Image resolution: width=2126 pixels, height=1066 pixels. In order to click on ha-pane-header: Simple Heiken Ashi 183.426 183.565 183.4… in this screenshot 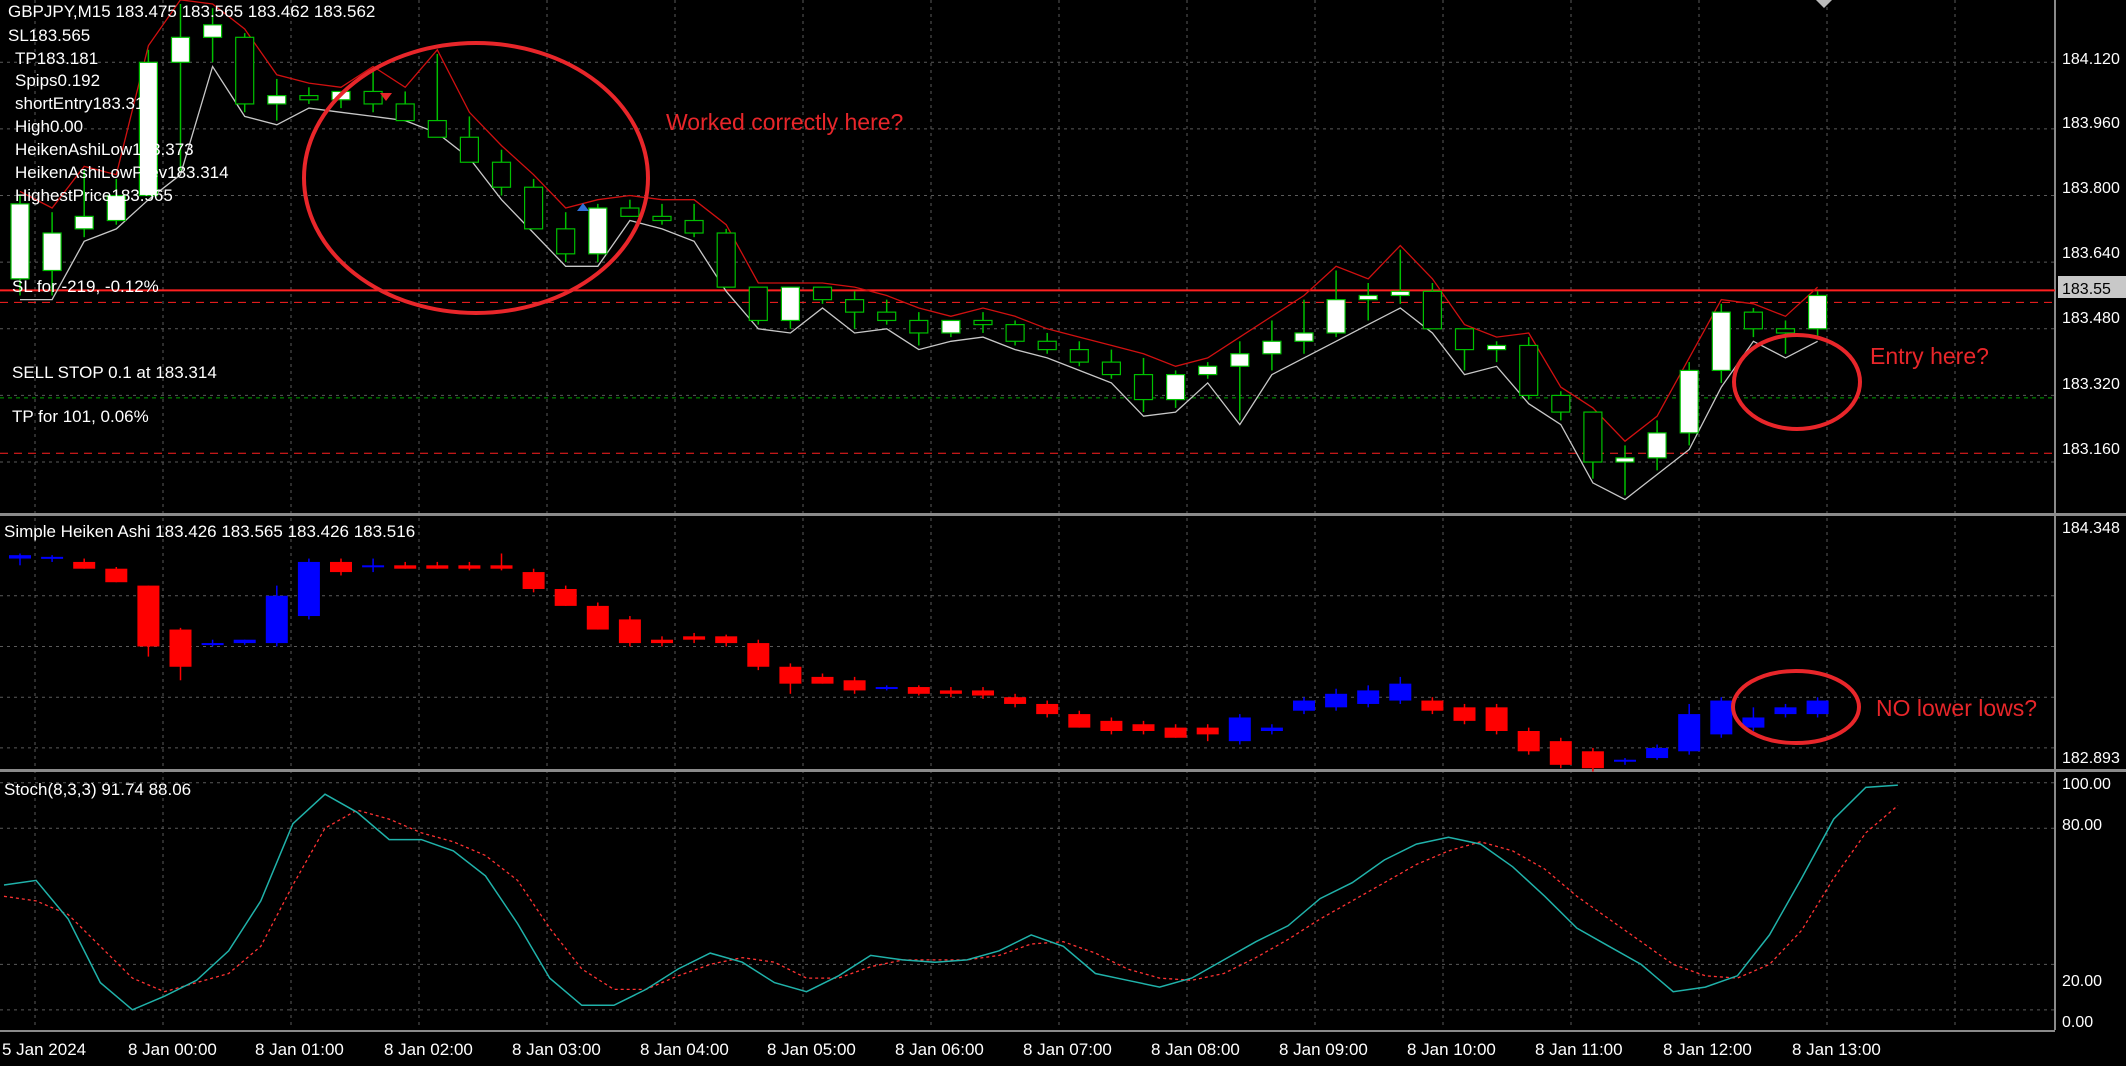, I will do `click(209, 531)`.